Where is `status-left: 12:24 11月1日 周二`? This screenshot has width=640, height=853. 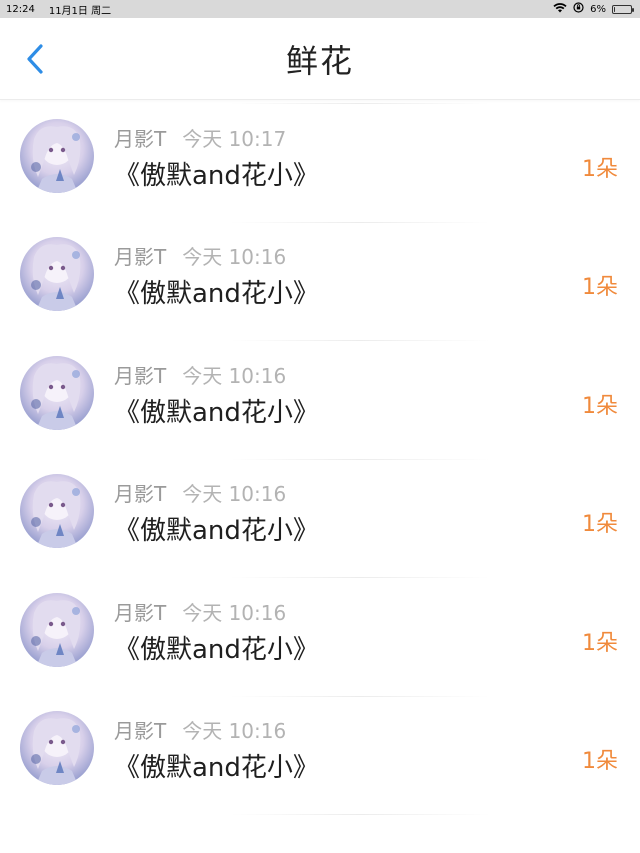 status-left: 12:24 11月1日 周二 is located at coordinates (58, 9).